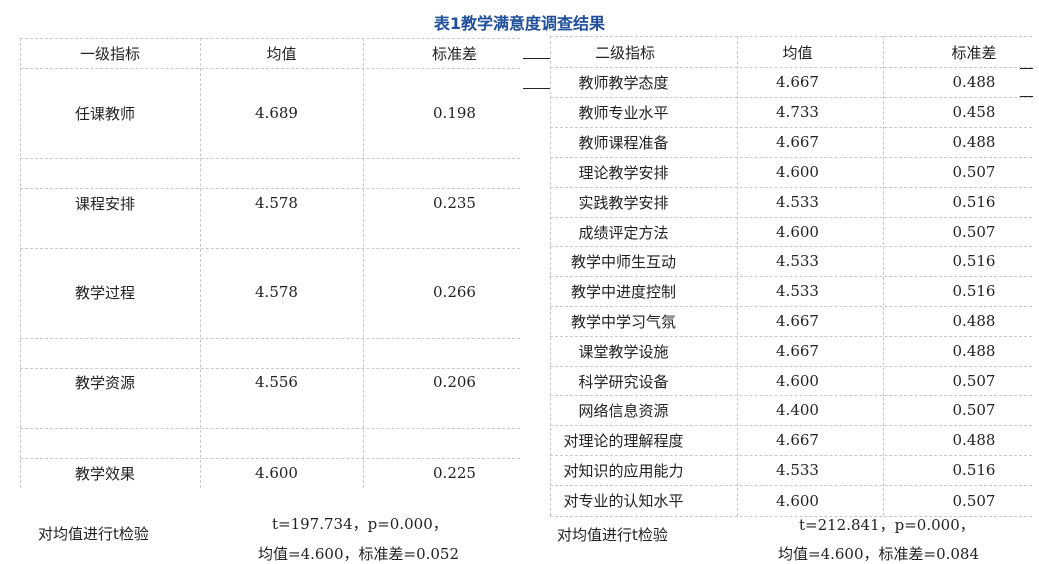  What do you see at coordinates (104, 382) in the screenshot?
I see `row-name: 教学资源` at bounding box center [104, 382].